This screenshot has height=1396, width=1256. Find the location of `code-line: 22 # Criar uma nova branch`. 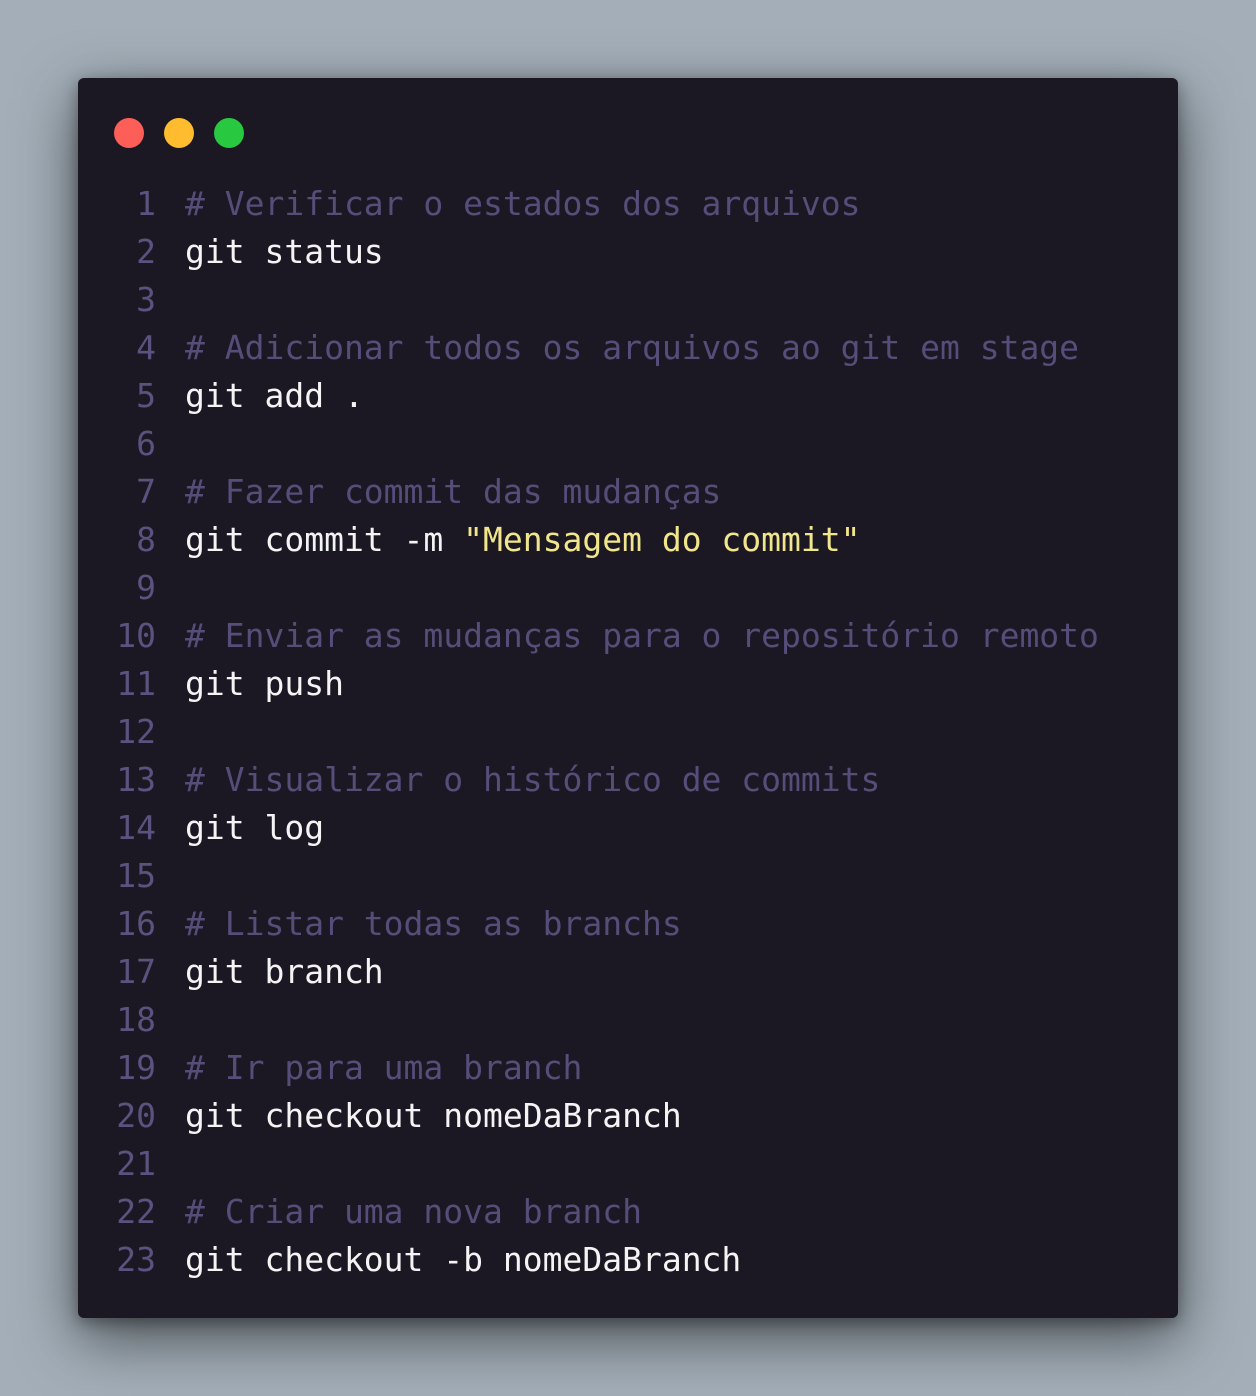

code-line: 22 # Criar uma nova branch is located at coordinates (360, 1212).